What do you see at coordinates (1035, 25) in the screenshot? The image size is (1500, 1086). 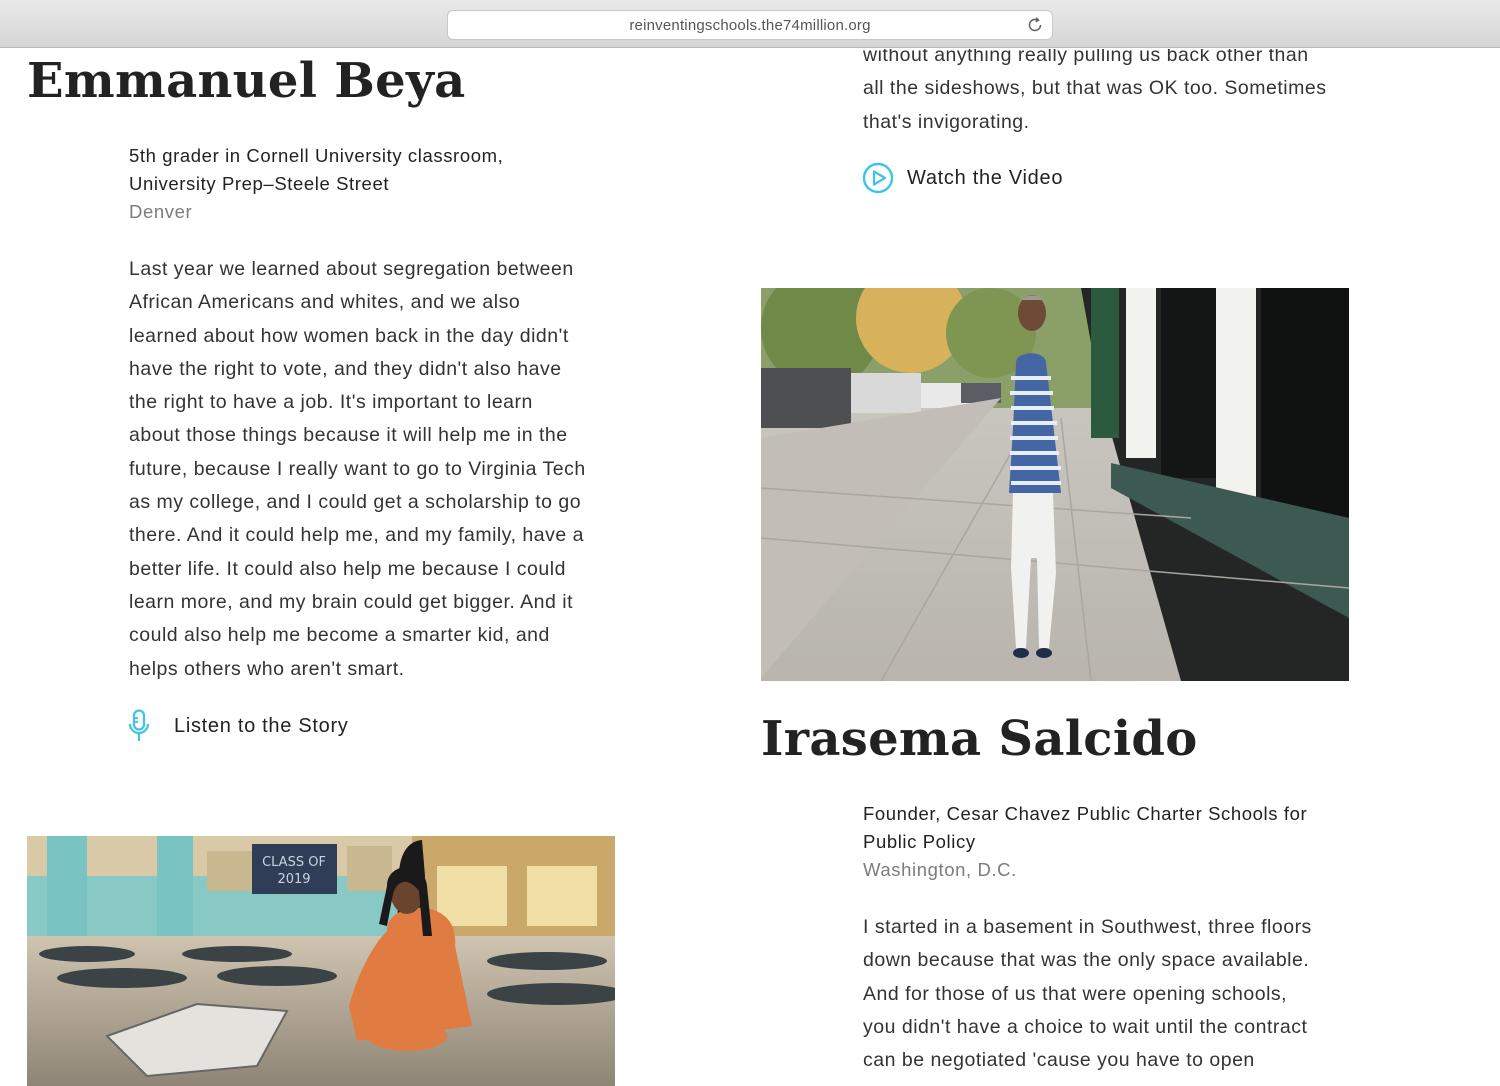 I see `reload-icon` at bounding box center [1035, 25].